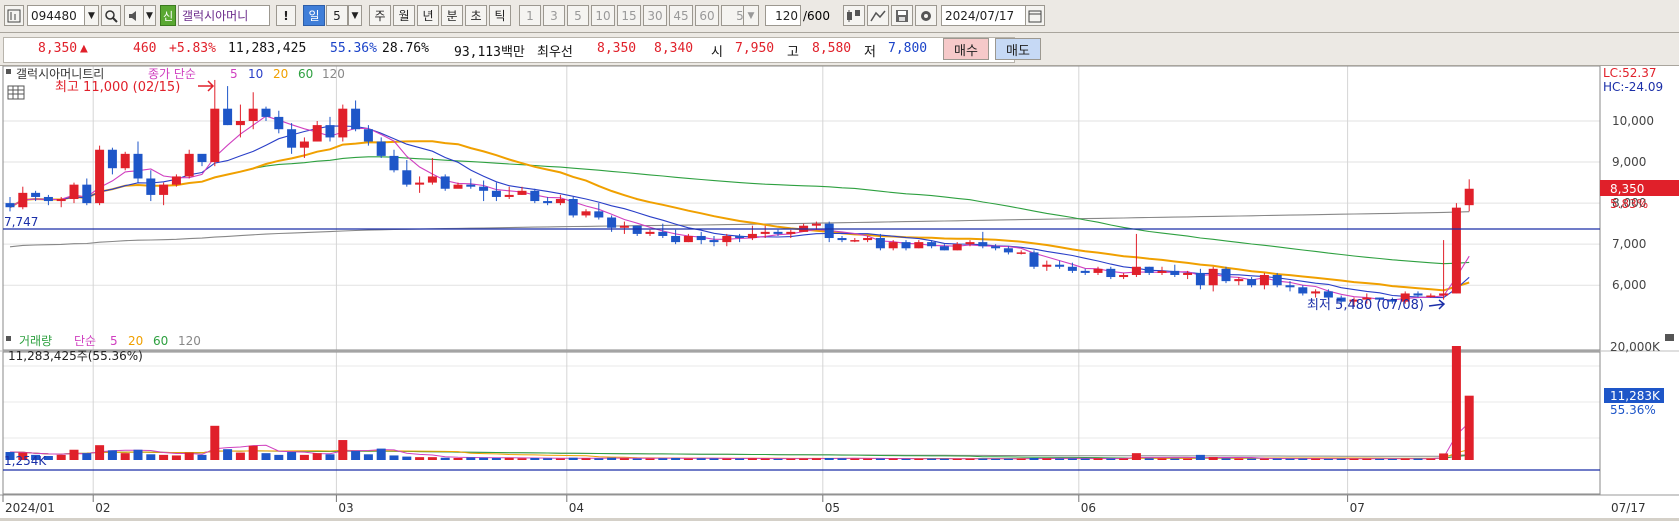  Describe the element at coordinates (707, 15) in the screenshot. I see `interval-60-button: 60` at that location.